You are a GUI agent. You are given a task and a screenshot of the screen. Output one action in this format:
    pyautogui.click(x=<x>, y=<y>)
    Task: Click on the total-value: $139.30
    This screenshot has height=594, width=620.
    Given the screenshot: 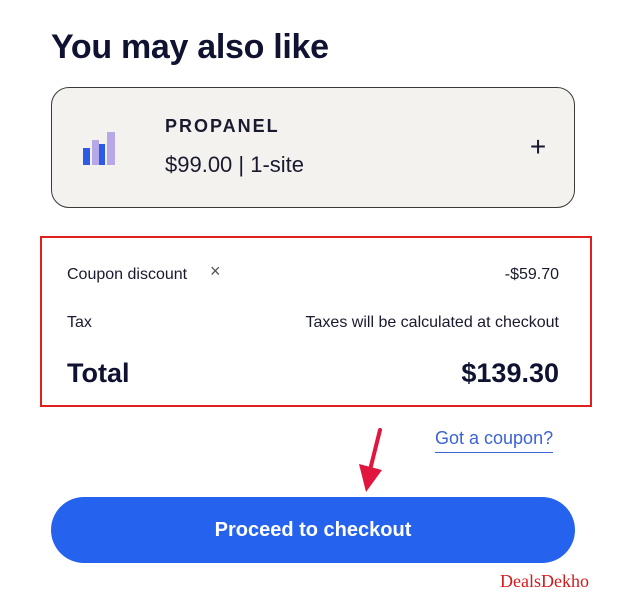 What is the action you would take?
    pyautogui.click(x=510, y=373)
    